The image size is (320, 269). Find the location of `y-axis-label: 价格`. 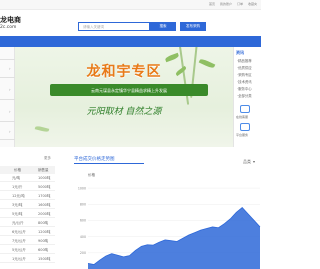

y-axis-label: 价格 is located at coordinates (91, 174).